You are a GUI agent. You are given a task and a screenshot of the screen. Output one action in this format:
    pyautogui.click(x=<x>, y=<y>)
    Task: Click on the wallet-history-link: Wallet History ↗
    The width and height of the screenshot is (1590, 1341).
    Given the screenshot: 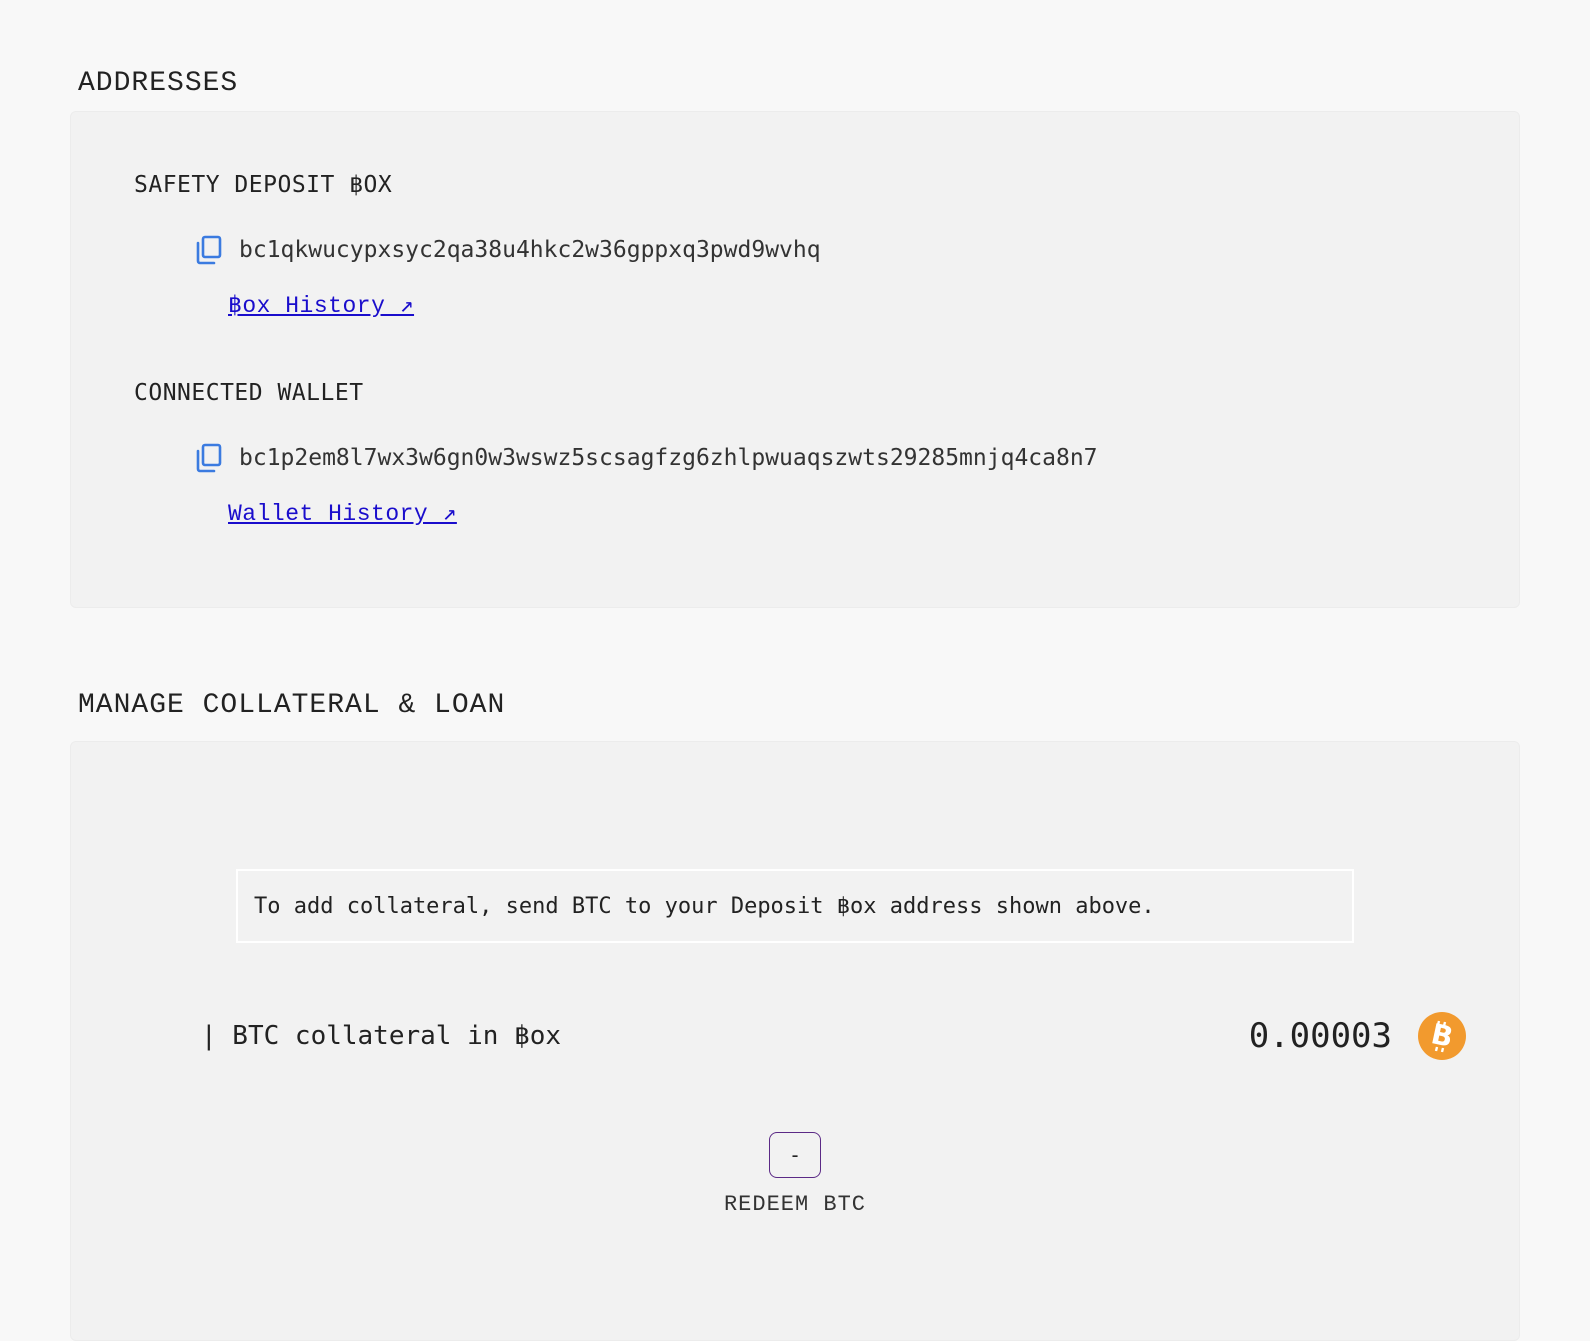 What is the action you would take?
    pyautogui.click(x=342, y=513)
    